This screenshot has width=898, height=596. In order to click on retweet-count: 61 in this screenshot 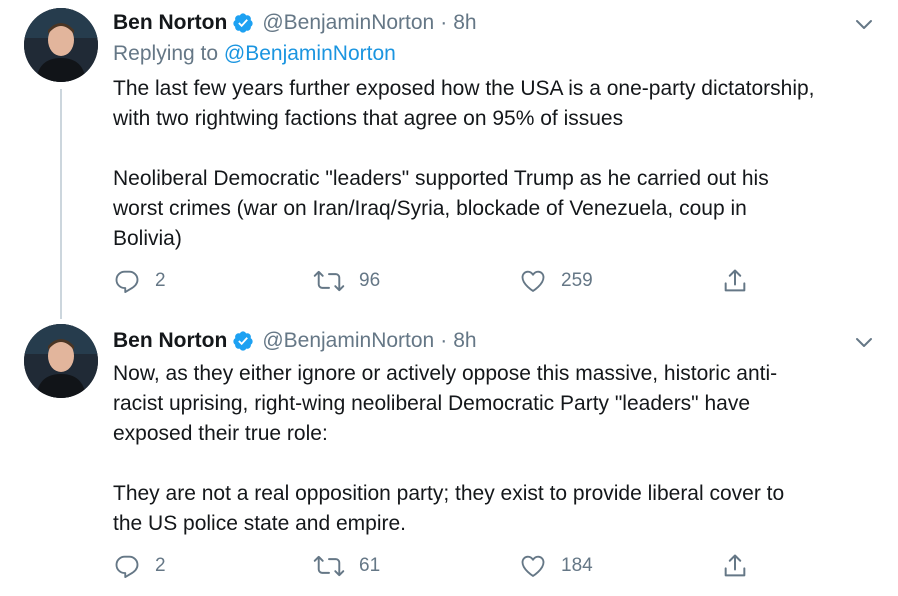, I will do `click(370, 565)`.